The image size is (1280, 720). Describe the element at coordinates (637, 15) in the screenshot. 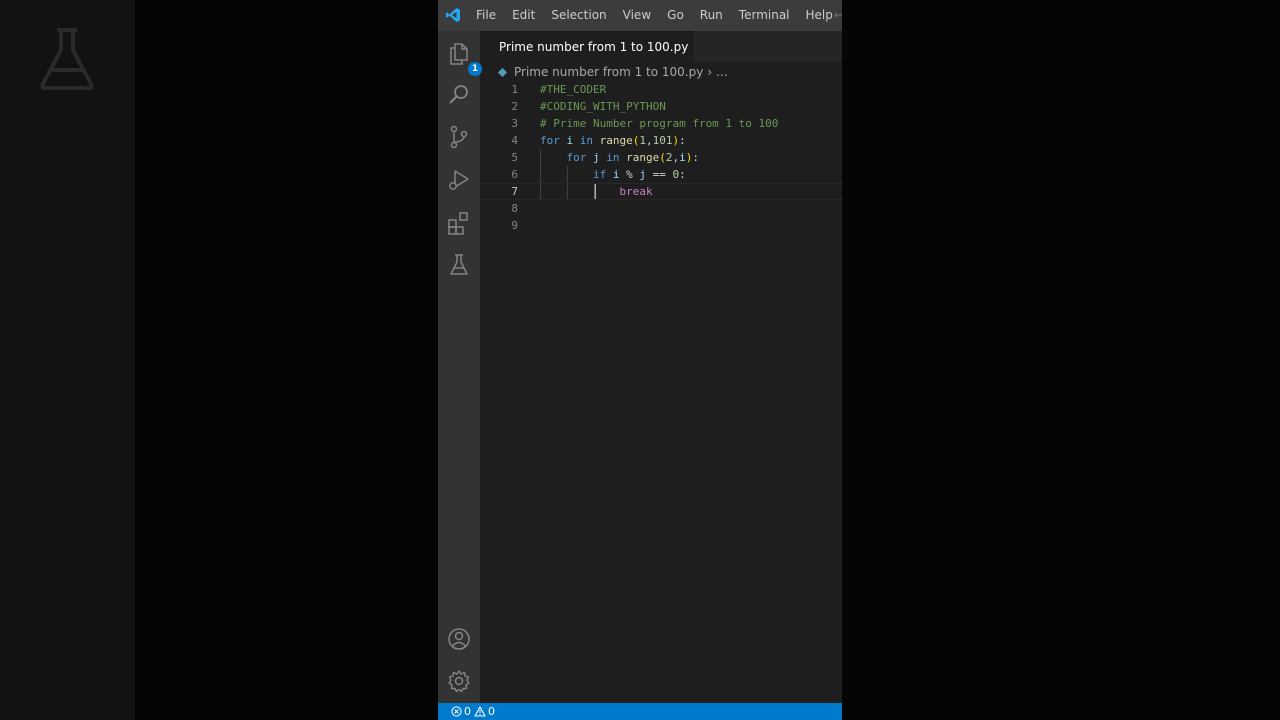

I see `menu-view: View` at that location.